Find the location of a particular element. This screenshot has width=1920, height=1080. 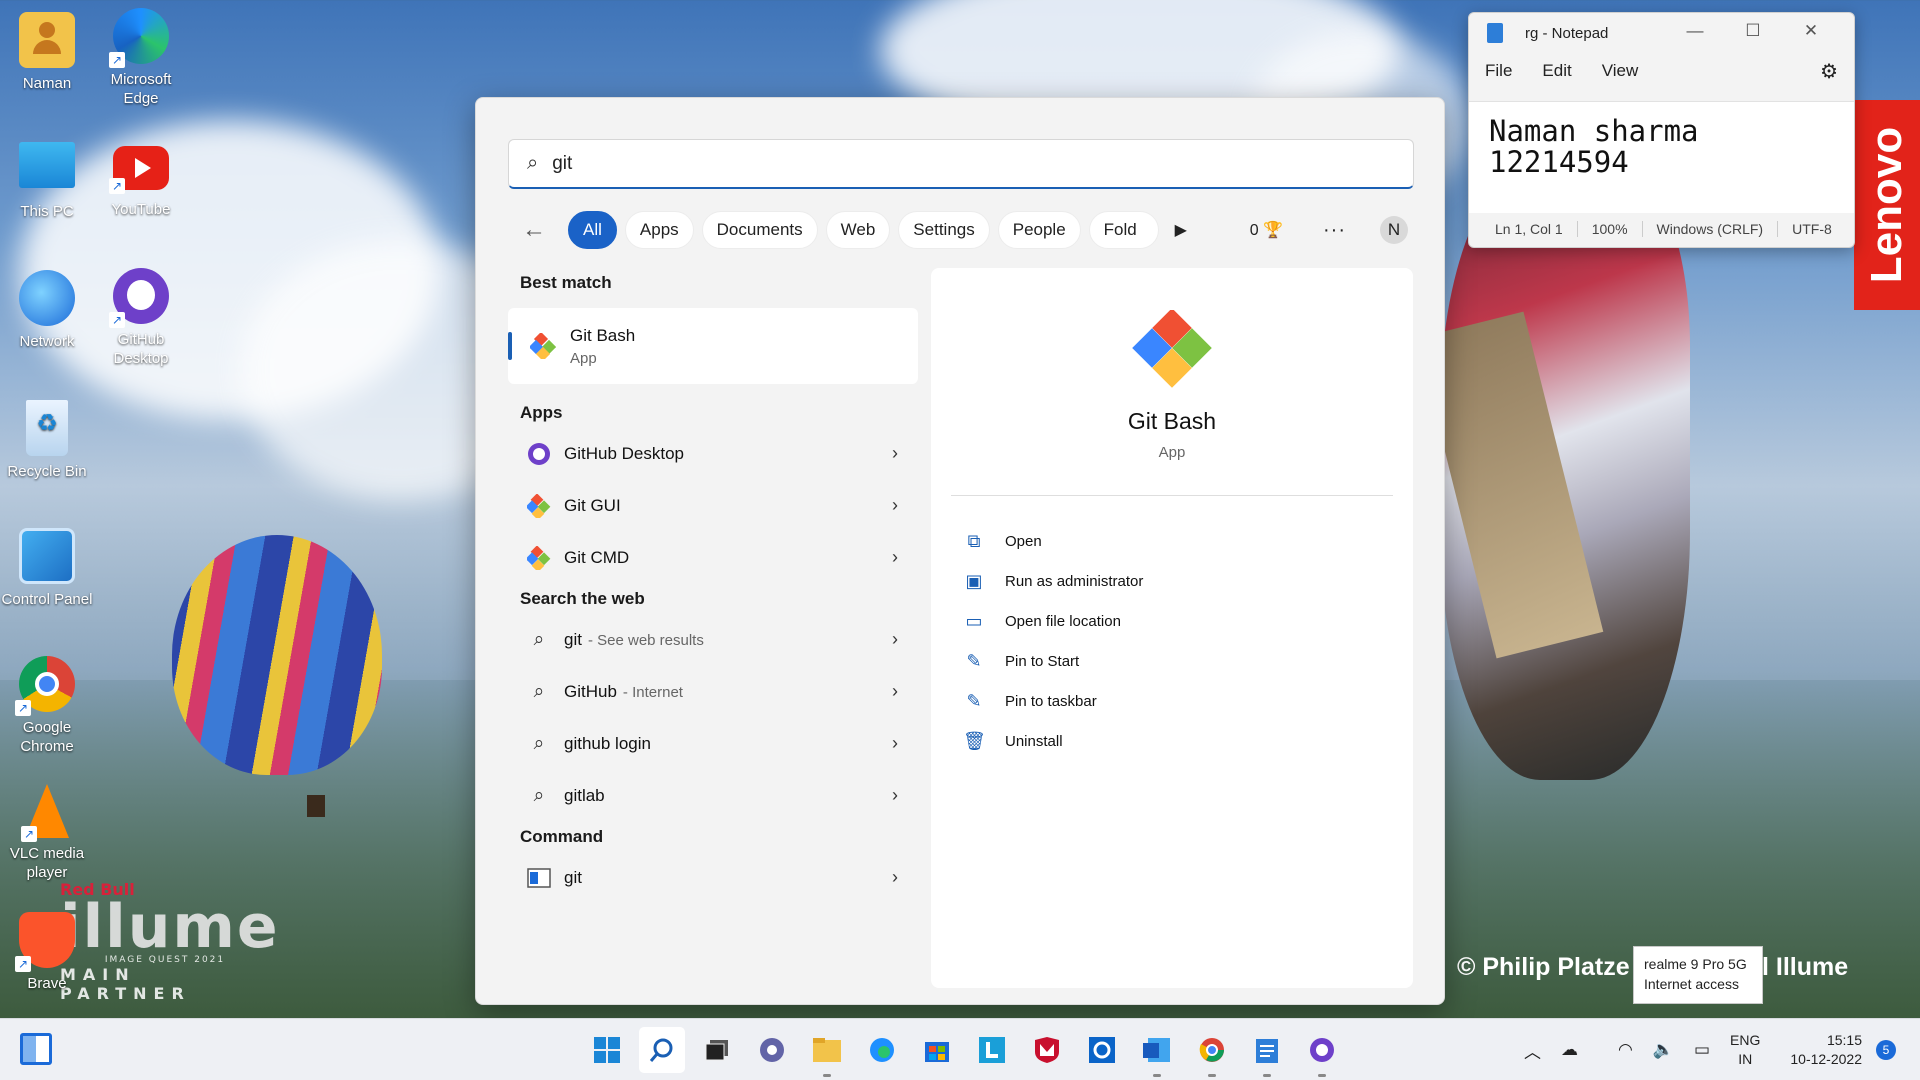

desktop-icon-label: Control Panel is located at coordinates (47, 599).